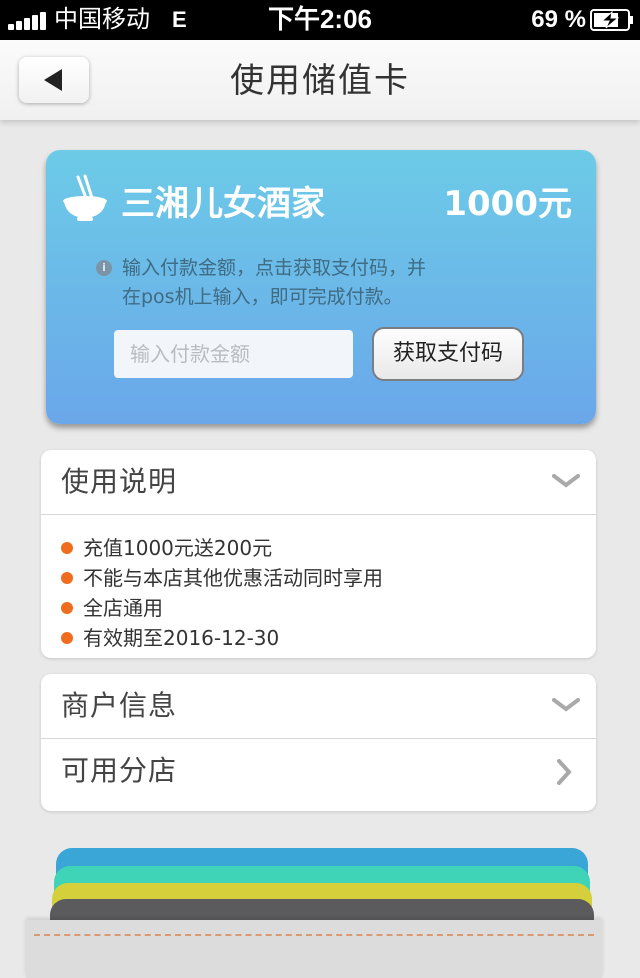  What do you see at coordinates (448, 354) in the screenshot?
I see `get-payment-code-button: 获取支付码` at bounding box center [448, 354].